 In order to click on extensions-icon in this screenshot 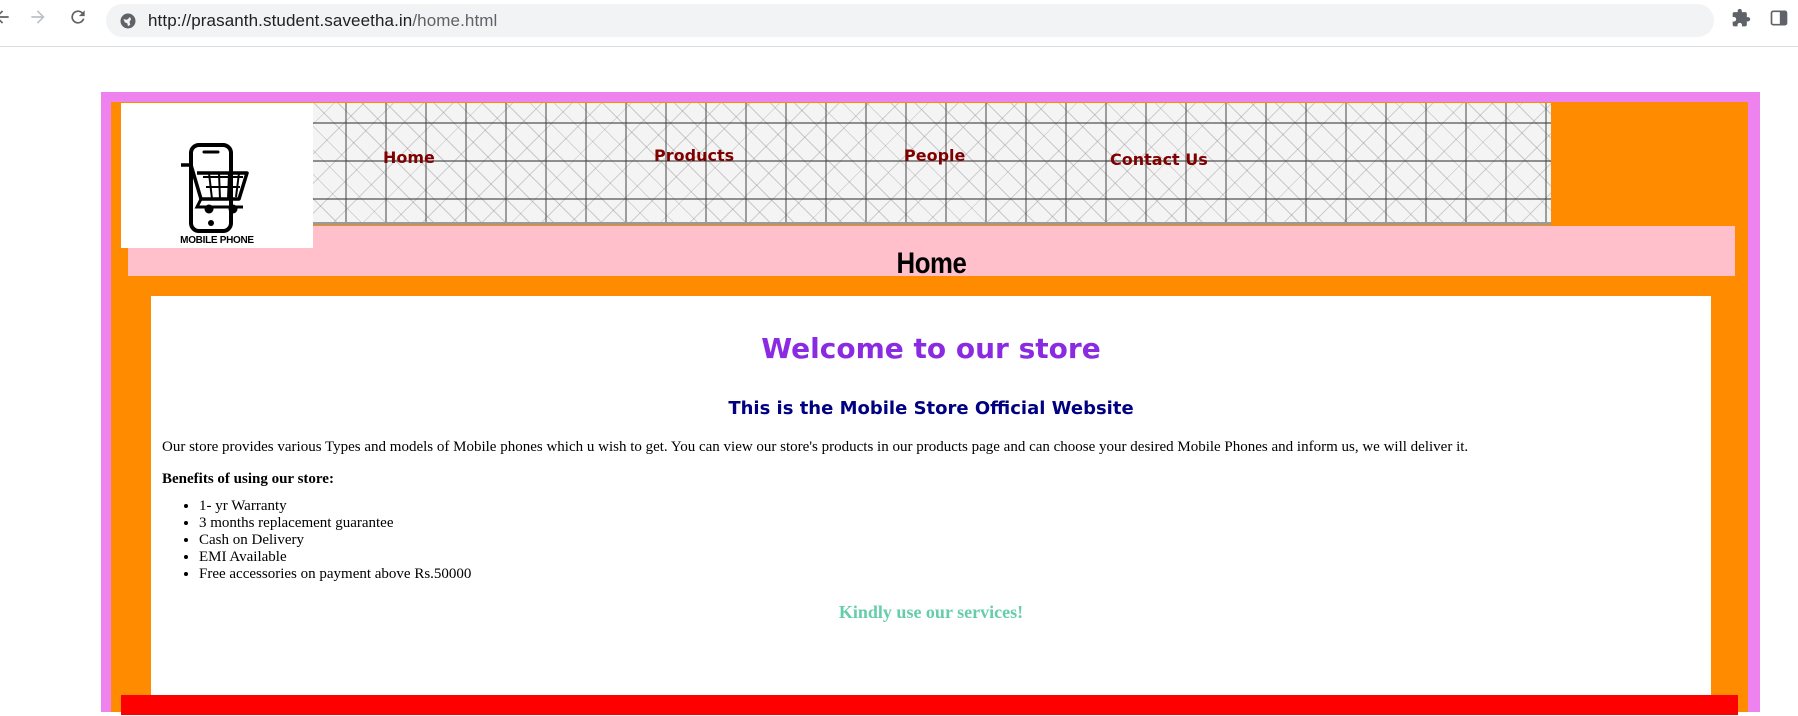, I will do `click(1741, 20)`.